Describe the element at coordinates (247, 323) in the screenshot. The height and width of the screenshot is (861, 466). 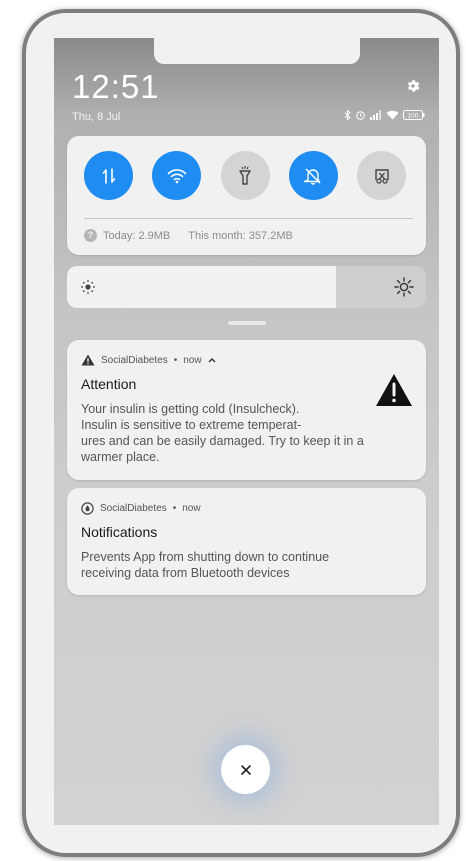
I see `drag-handle` at that location.